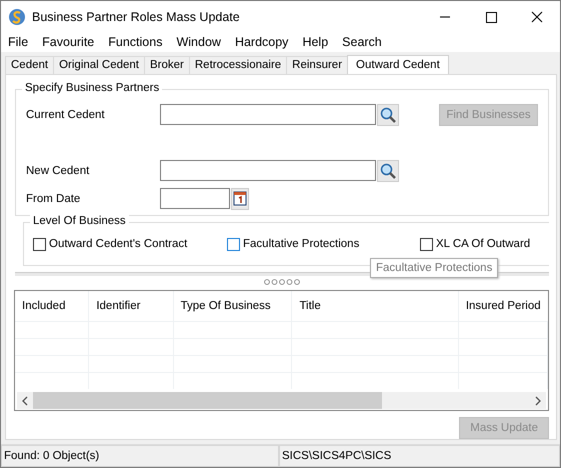 The image size is (561, 468). Describe the element at coordinates (323, 244) in the screenshot. I see `checkbox: Facultative Protections` at that location.